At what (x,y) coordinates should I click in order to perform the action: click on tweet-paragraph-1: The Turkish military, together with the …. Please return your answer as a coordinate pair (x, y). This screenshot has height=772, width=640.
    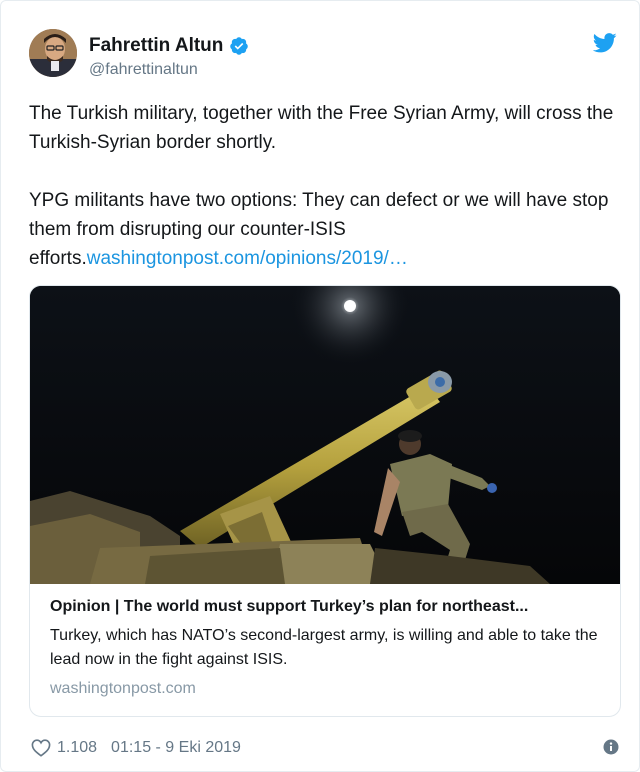
    Looking at the image, I should click on (321, 128).